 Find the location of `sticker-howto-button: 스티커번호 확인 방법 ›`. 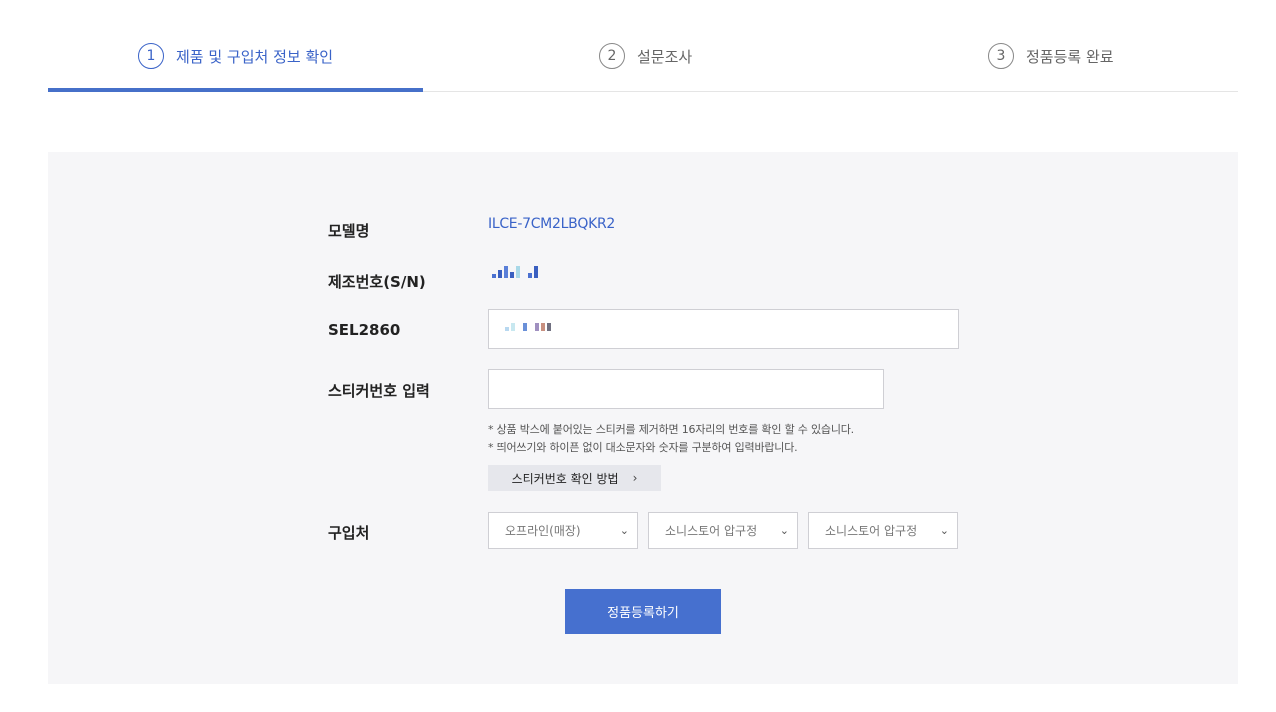

sticker-howto-button: 스티커번호 확인 방법 › is located at coordinates (574, 478).